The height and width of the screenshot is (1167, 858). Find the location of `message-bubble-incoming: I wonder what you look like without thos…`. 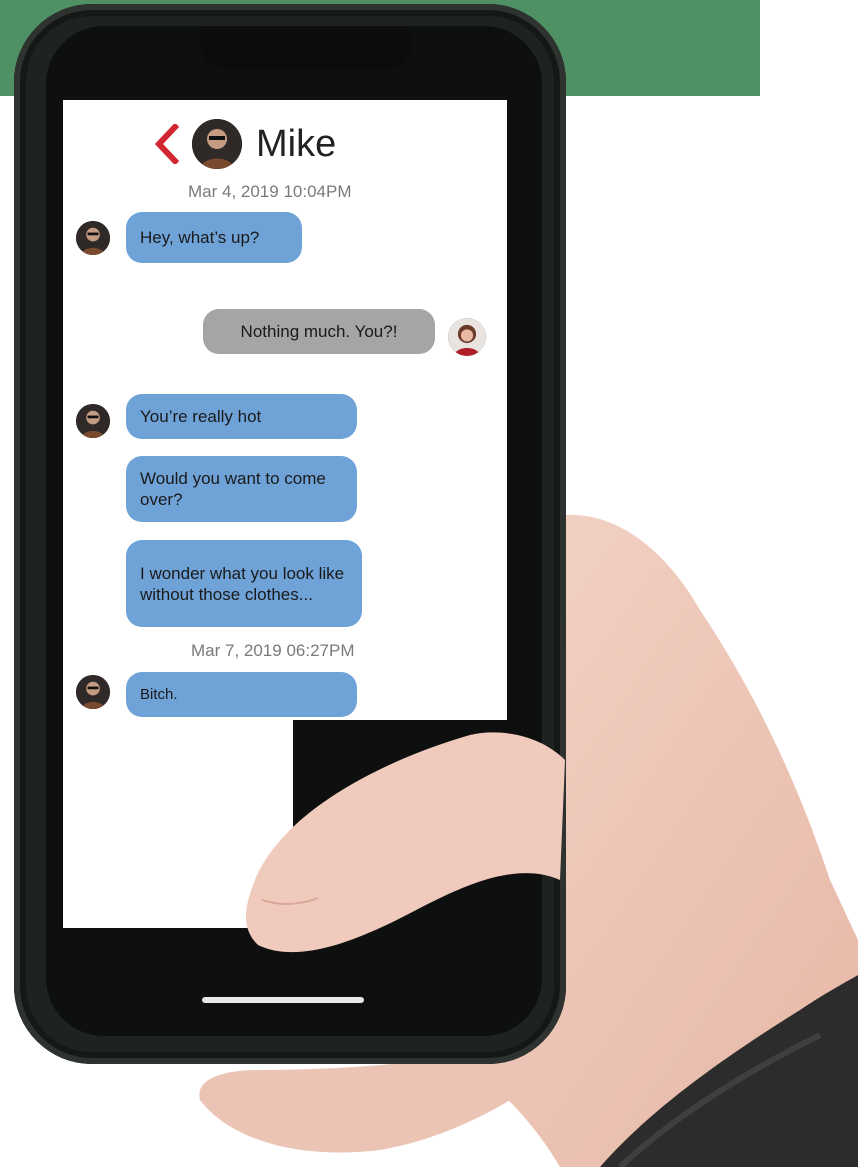

message-bubble-incoming: I wonder what you look like without thos… is located at coordinates (244, 583).